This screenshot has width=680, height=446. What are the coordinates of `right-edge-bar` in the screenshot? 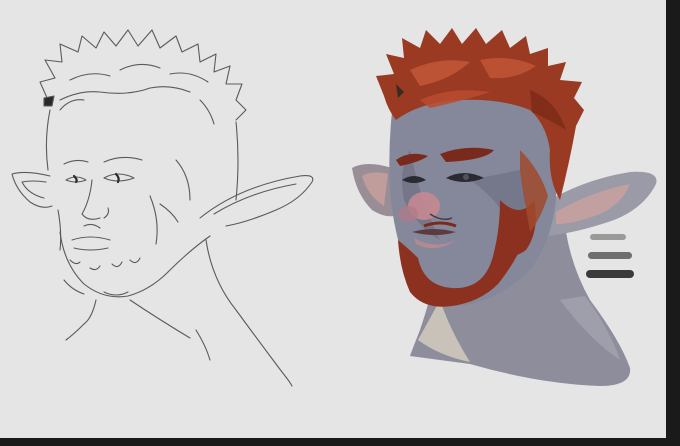 It's located at (673, 223).